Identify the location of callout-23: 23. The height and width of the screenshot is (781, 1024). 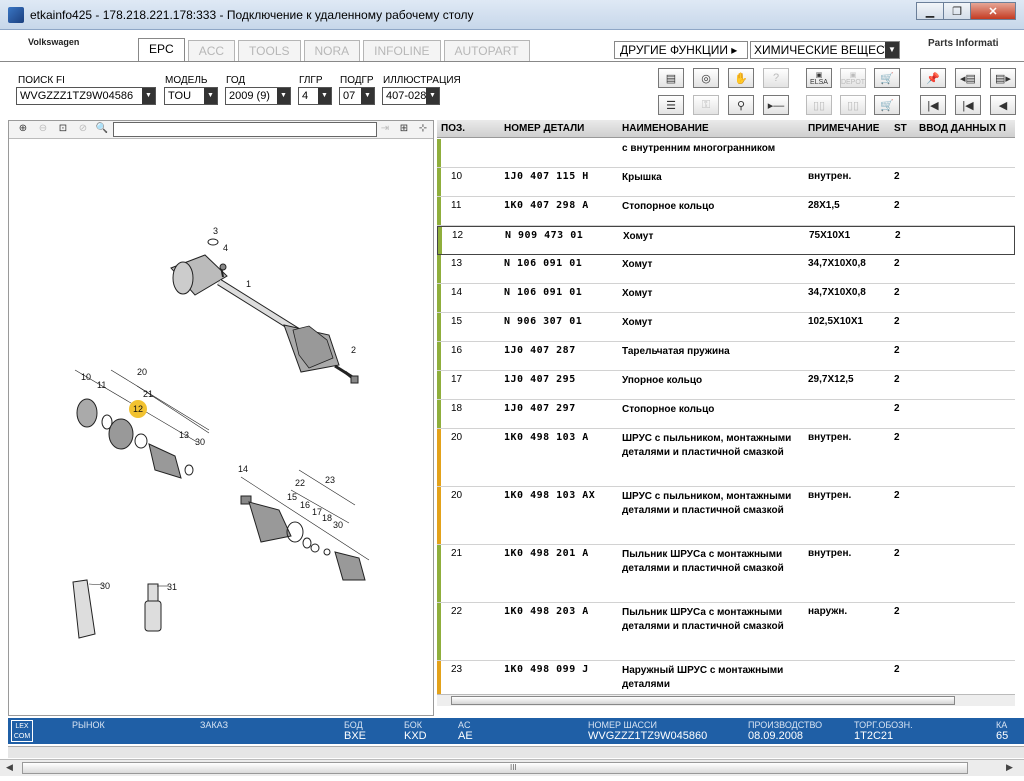
(330, 480).